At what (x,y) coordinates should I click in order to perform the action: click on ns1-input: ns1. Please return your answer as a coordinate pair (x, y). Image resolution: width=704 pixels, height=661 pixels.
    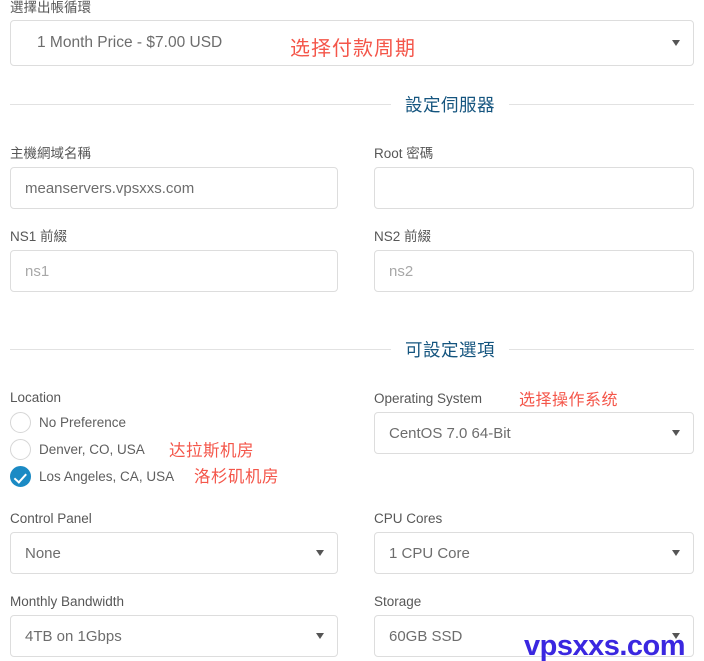
    Looking at the image, I should click on (174, 271).